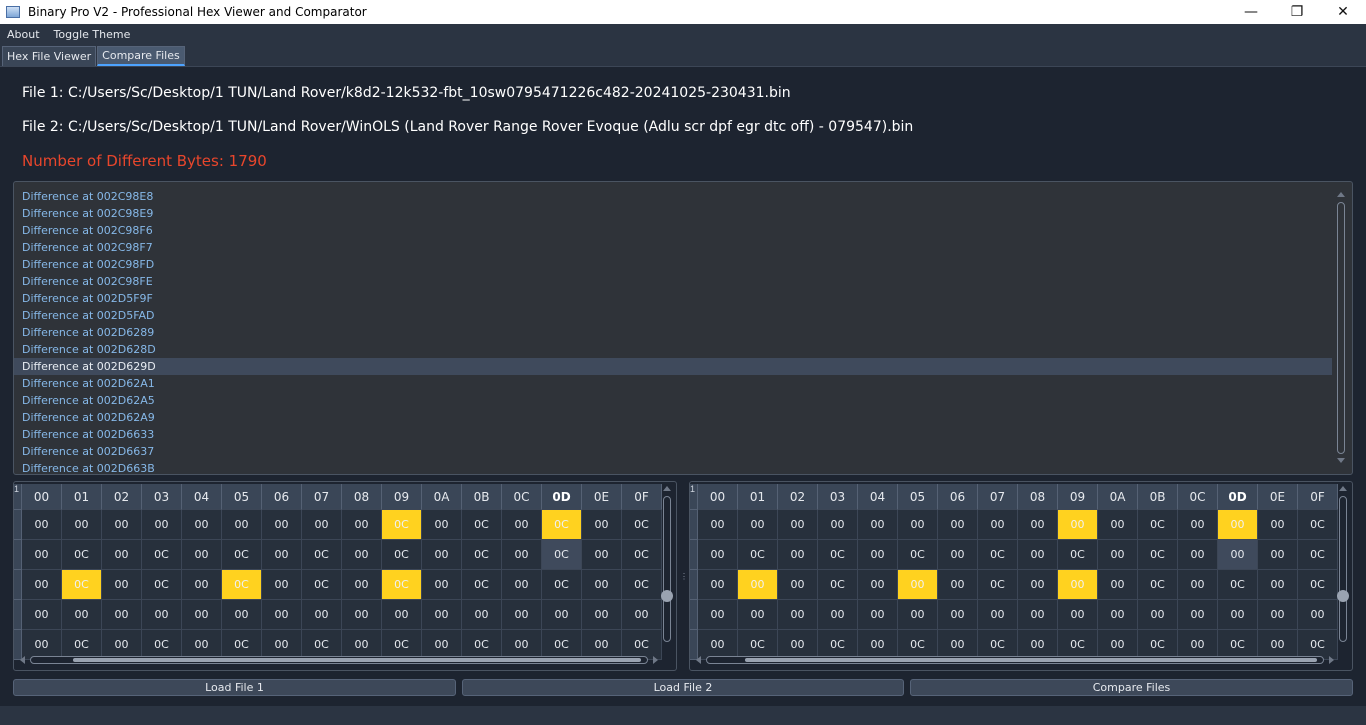 Image resolution: width=1366 pixels, height=725 pixels. I want to click on difference-list-item: Difference at 002D6289, so click(673, 332).